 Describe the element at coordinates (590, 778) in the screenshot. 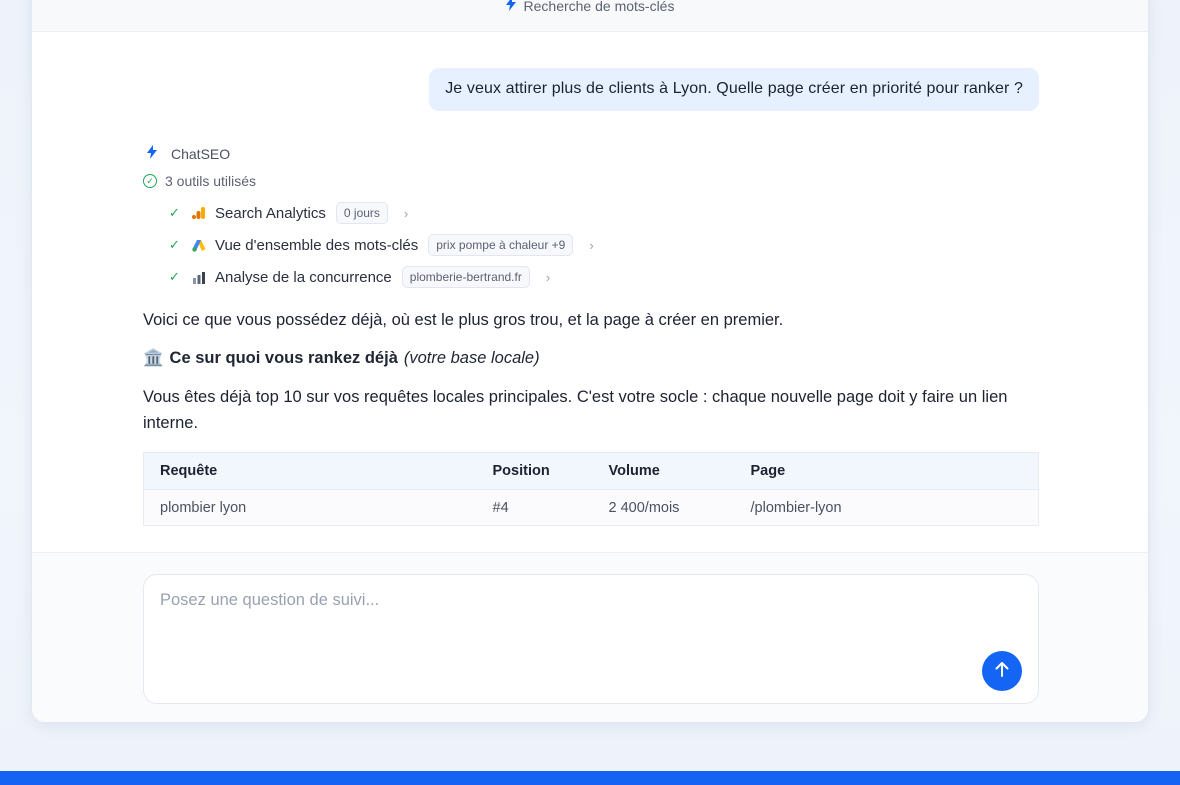

I see `bottom-accent-bar` at that location.